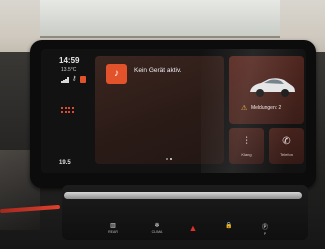  What do you see at coordinates (265, 234) in the screenshot?
I see `park-label: P` at bounding box center [265, 234].